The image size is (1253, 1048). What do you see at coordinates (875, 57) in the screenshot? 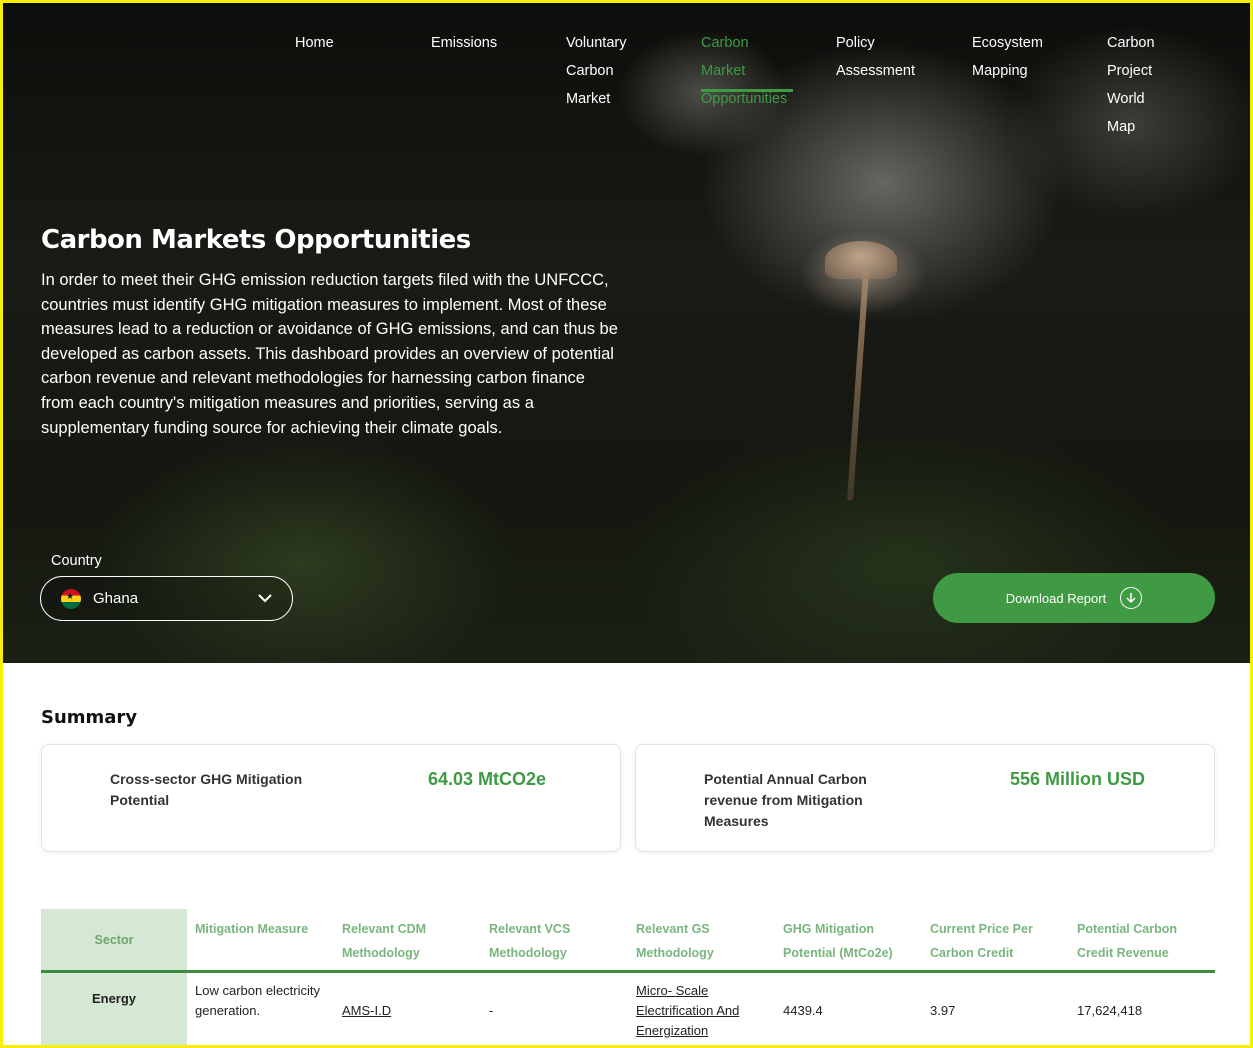
I see `nav-policy-assessment: Policy Assessment` at bounding box center [875, 57].